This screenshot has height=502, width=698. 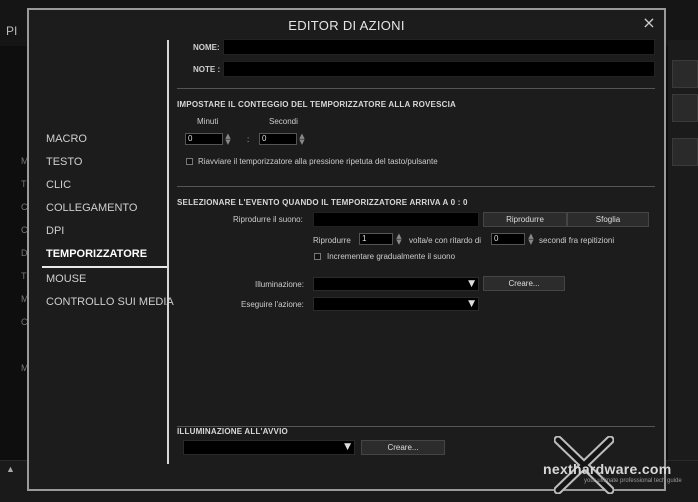 I want to click on scroll-up-icon: ▲, so click(x=10, y=469).